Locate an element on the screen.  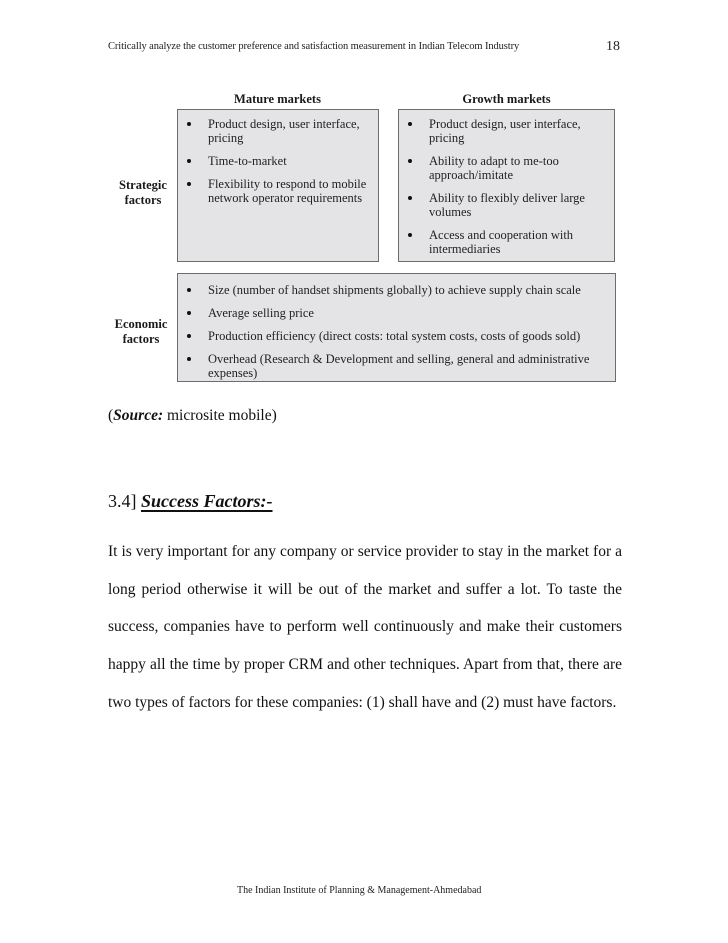
row-label-economic-factors: Economic factors is located at coordinates (141, 332).